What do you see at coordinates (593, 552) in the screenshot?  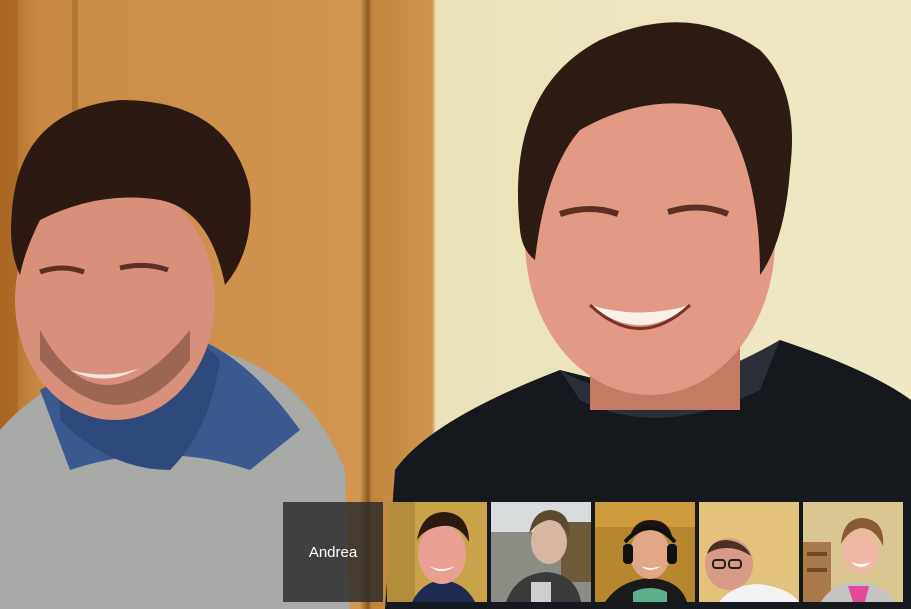 I see `participant-filmstrip: Andrea` at bounding box center [593, 552].